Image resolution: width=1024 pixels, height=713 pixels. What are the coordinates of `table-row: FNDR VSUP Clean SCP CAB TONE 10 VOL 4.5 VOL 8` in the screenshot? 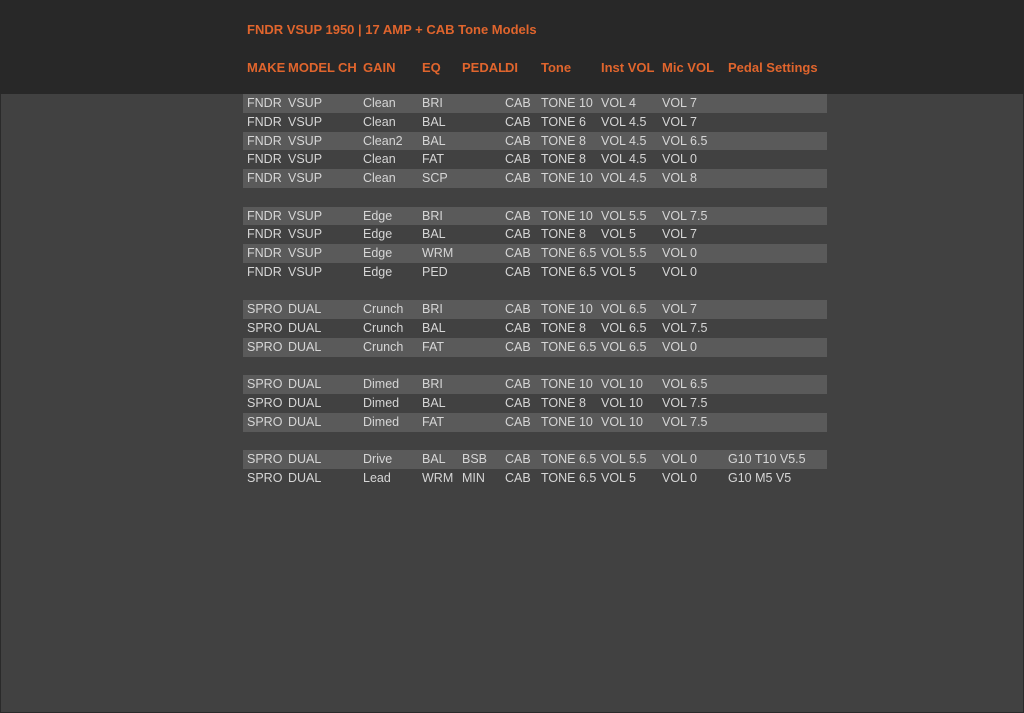 It's located at (535, 178).